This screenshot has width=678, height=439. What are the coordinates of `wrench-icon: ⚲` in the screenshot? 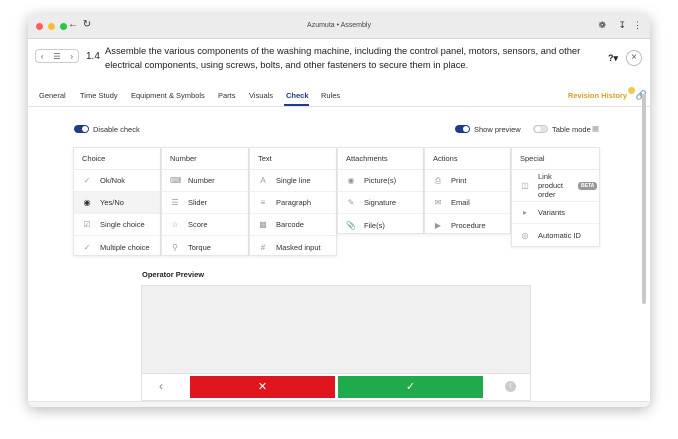 It's located at (175, 247).